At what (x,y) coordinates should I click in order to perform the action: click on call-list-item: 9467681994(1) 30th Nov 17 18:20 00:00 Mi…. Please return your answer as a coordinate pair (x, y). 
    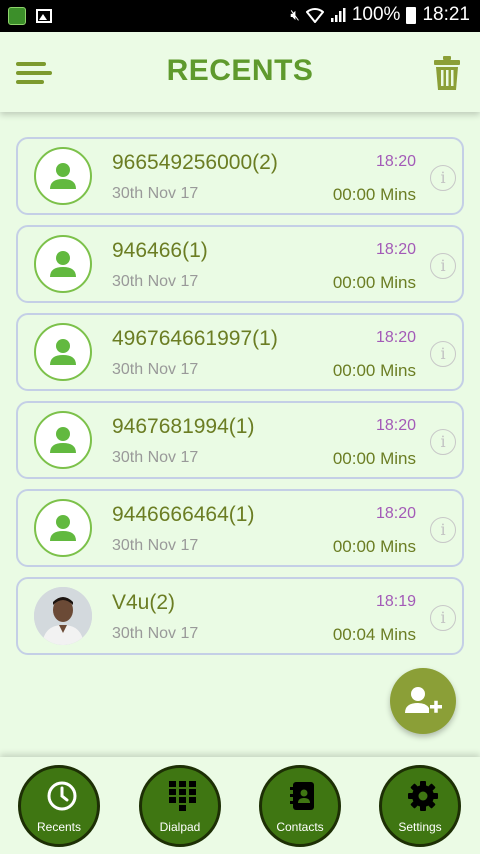
    Looking at the image, I should click on (240, 440).